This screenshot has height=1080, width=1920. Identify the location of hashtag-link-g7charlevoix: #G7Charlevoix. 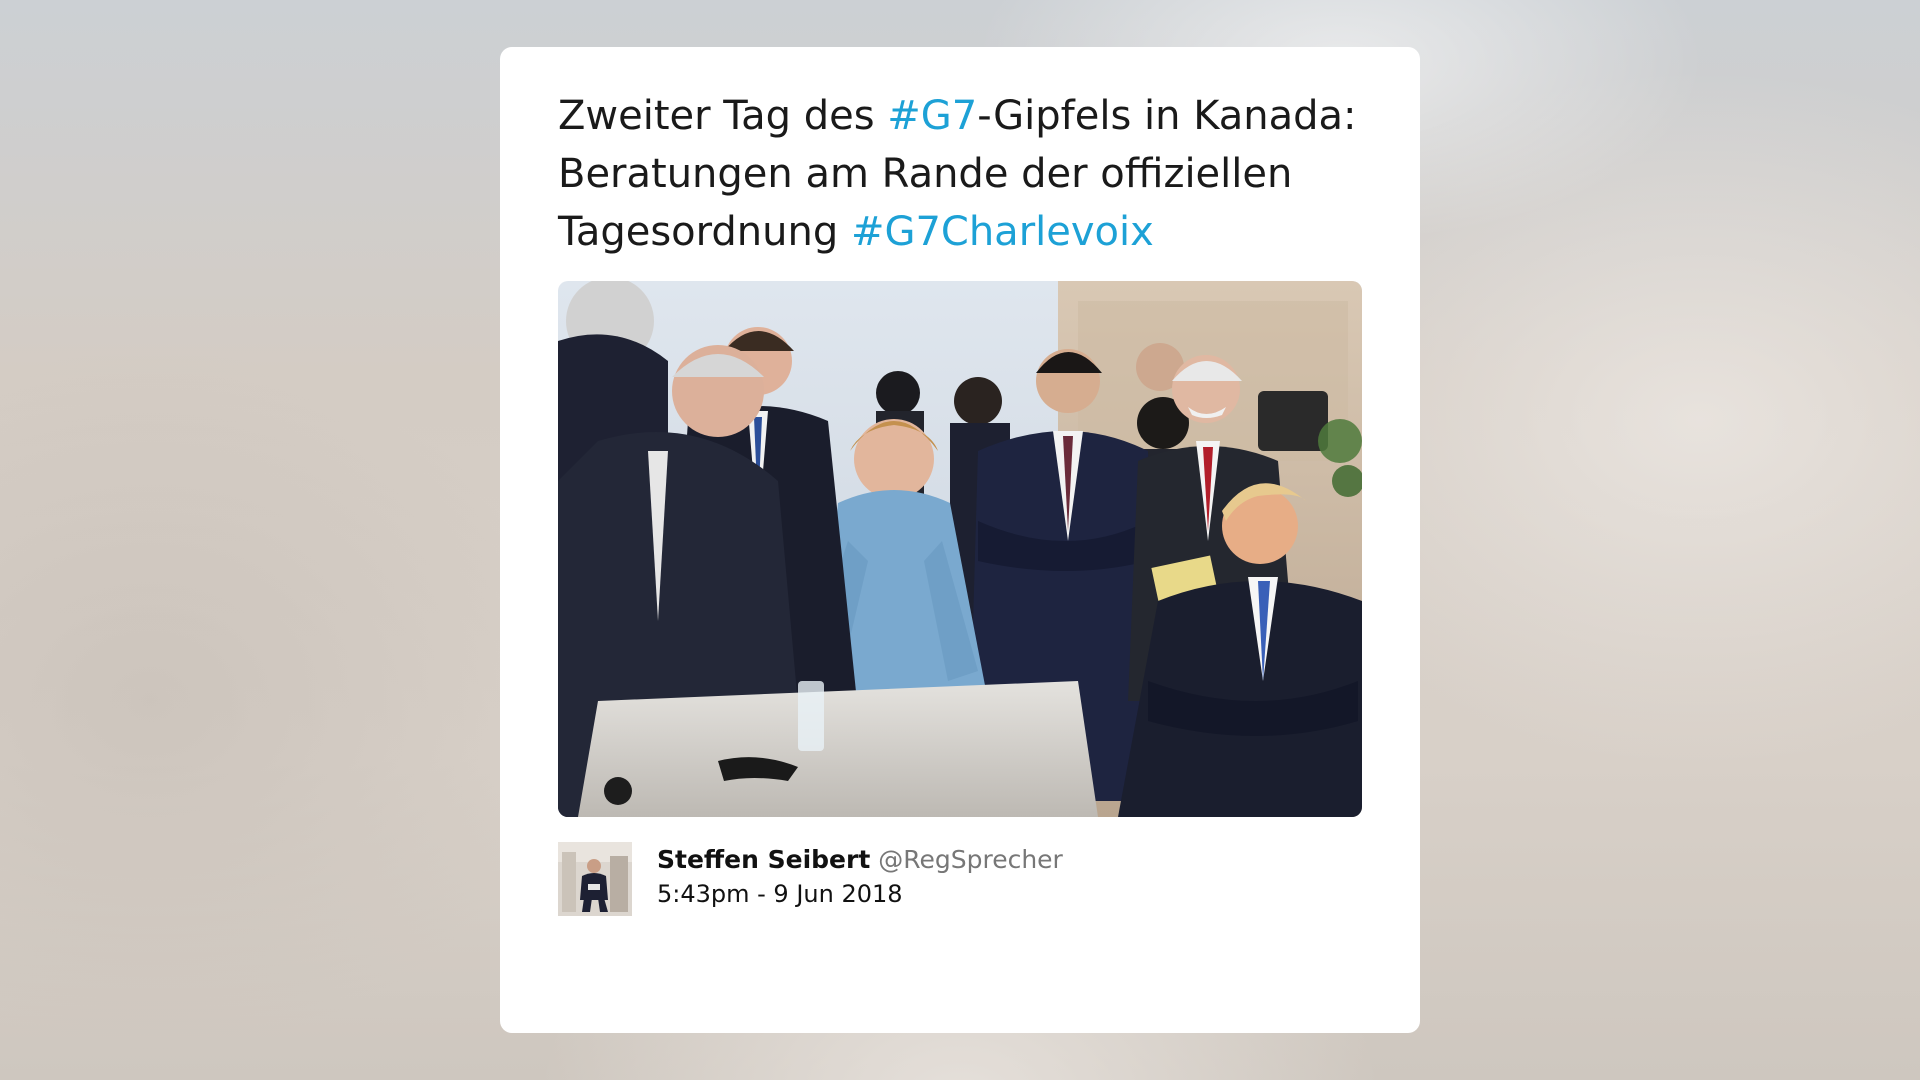
(1002, 232).